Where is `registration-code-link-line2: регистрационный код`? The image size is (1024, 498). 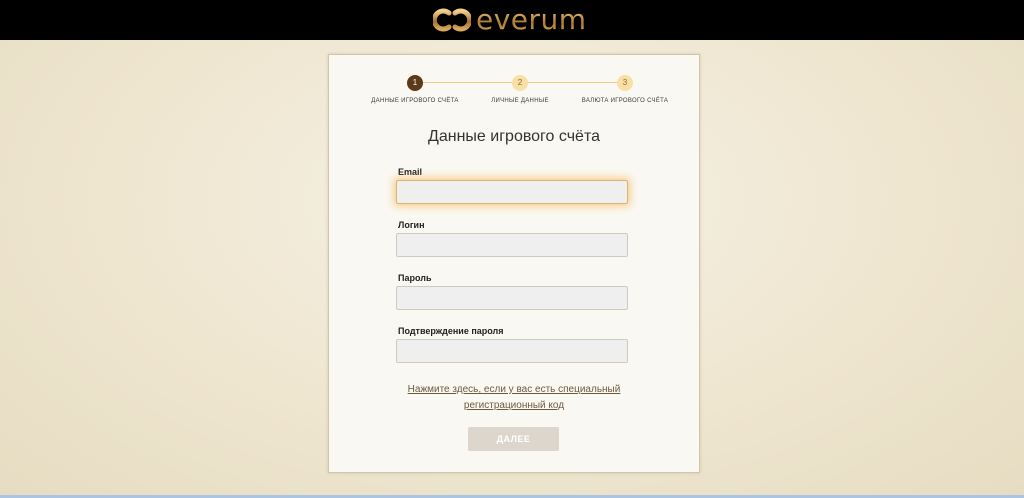
registration-code-link-line2: регистрационный код is located at coordinates (514, 405).